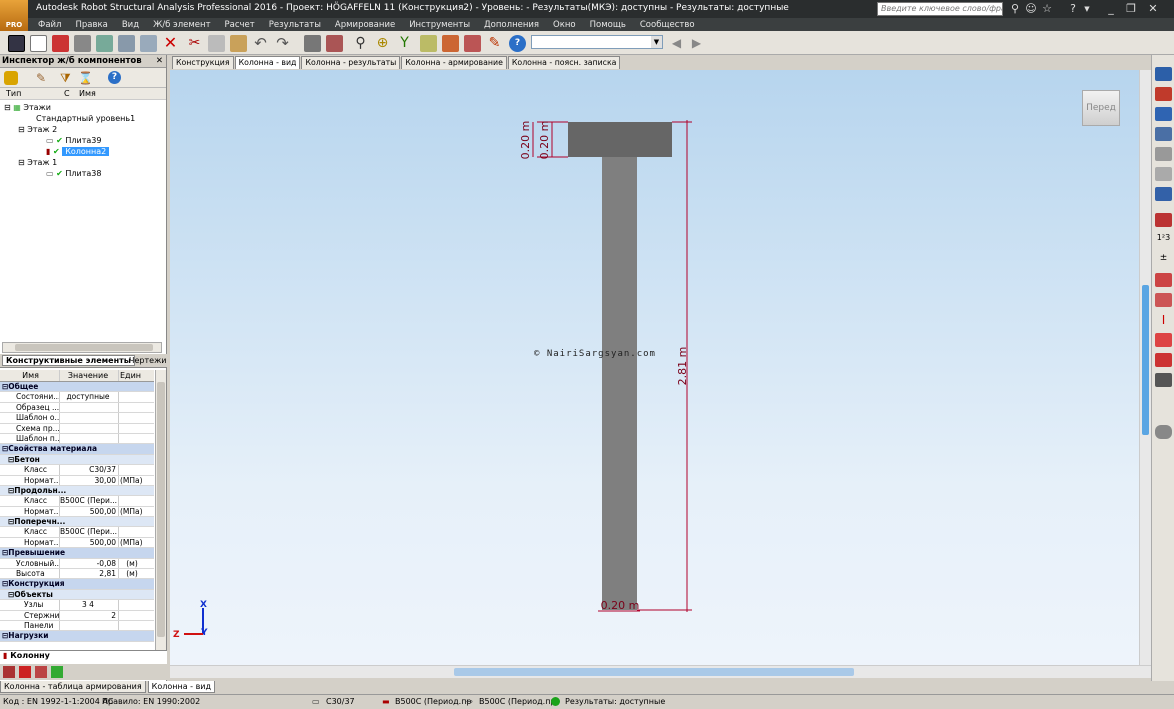  Describe the element at coordinates (660, 671) in the screenshot. I see `canvas-hscroll` at that location.